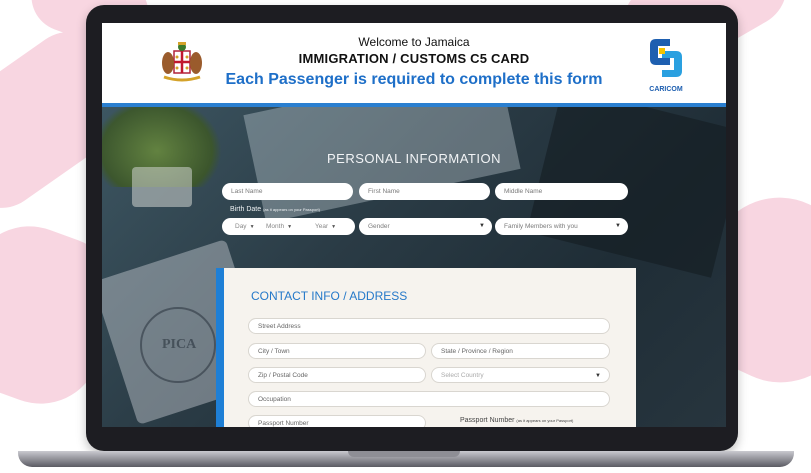 The height and width of the screenshot is (473, 811). I want to click on stamp-text: PICA, so click(179, 344).